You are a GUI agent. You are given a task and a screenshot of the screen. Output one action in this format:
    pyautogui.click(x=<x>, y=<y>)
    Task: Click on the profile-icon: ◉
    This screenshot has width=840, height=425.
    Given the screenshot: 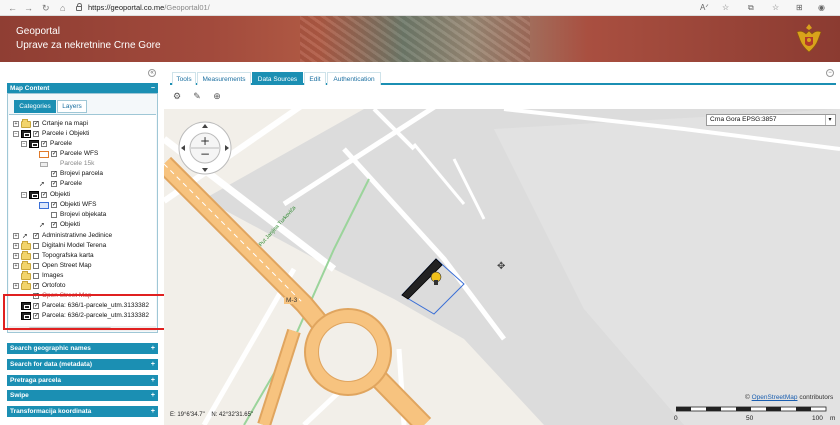 What is the action you would take?
    pyautogui.click(x=821, y=8)
    